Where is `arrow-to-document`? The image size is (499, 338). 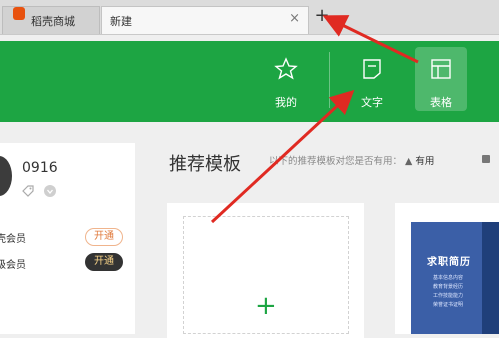 arrow-to-document is located at coordinates (282, 156).